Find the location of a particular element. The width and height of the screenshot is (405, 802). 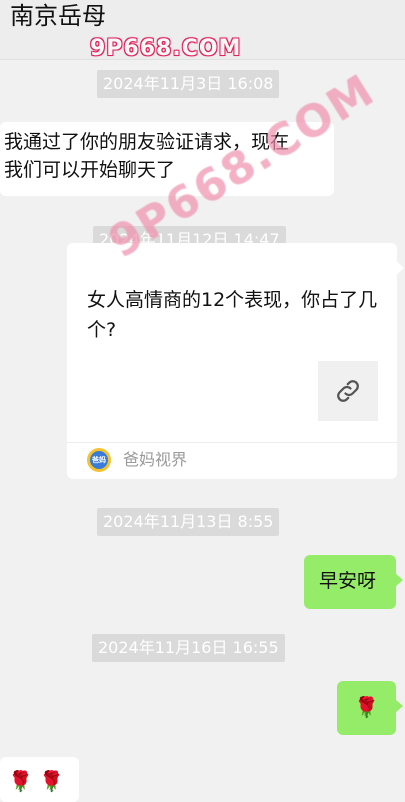

timestamp: 2024年11月3日 16:08 is located at coordinates (188, 84).